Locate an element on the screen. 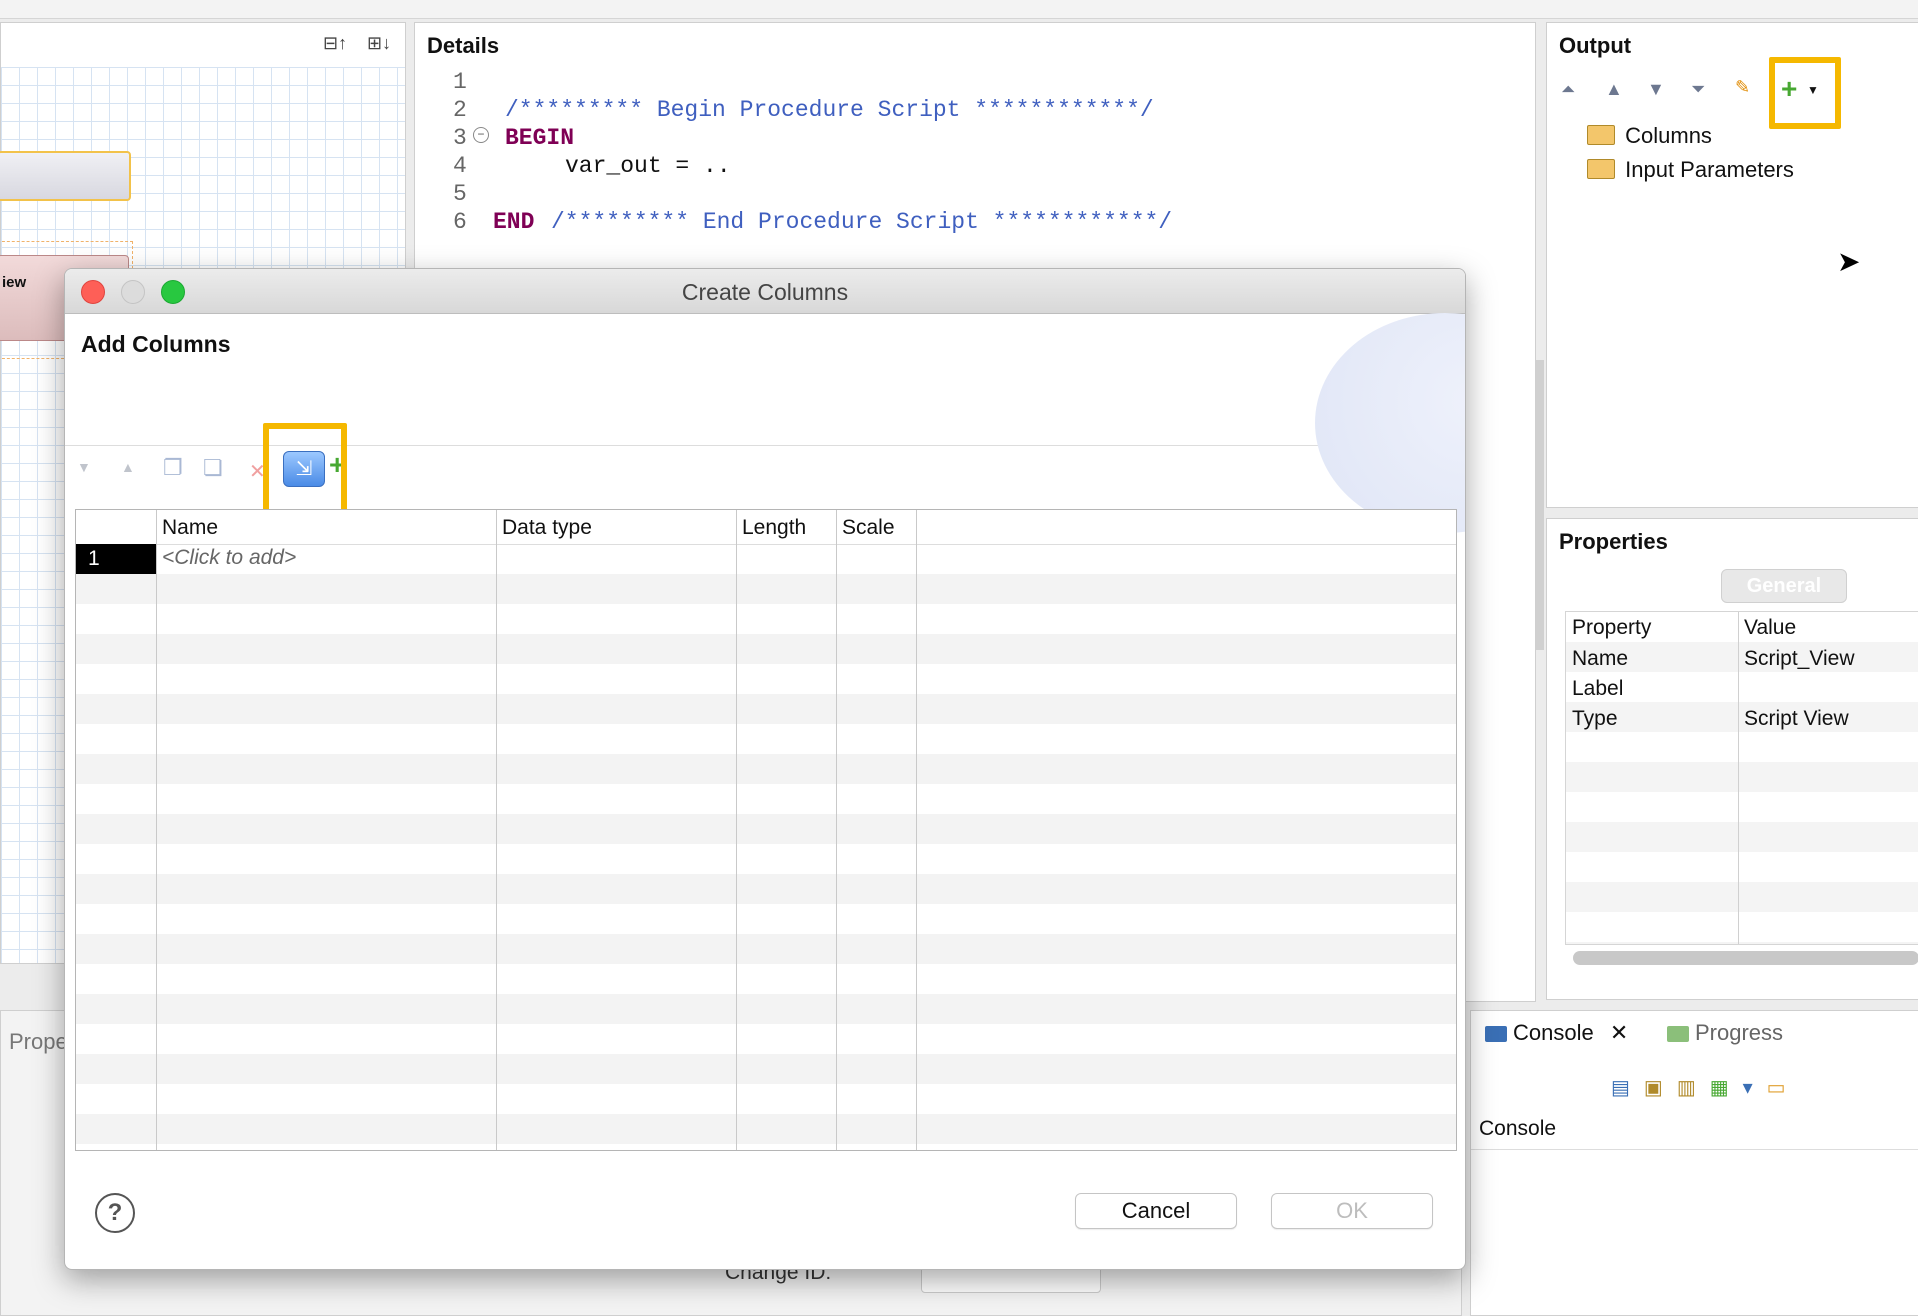  paste-icon: ❏ is located at coordinates (213, 468).